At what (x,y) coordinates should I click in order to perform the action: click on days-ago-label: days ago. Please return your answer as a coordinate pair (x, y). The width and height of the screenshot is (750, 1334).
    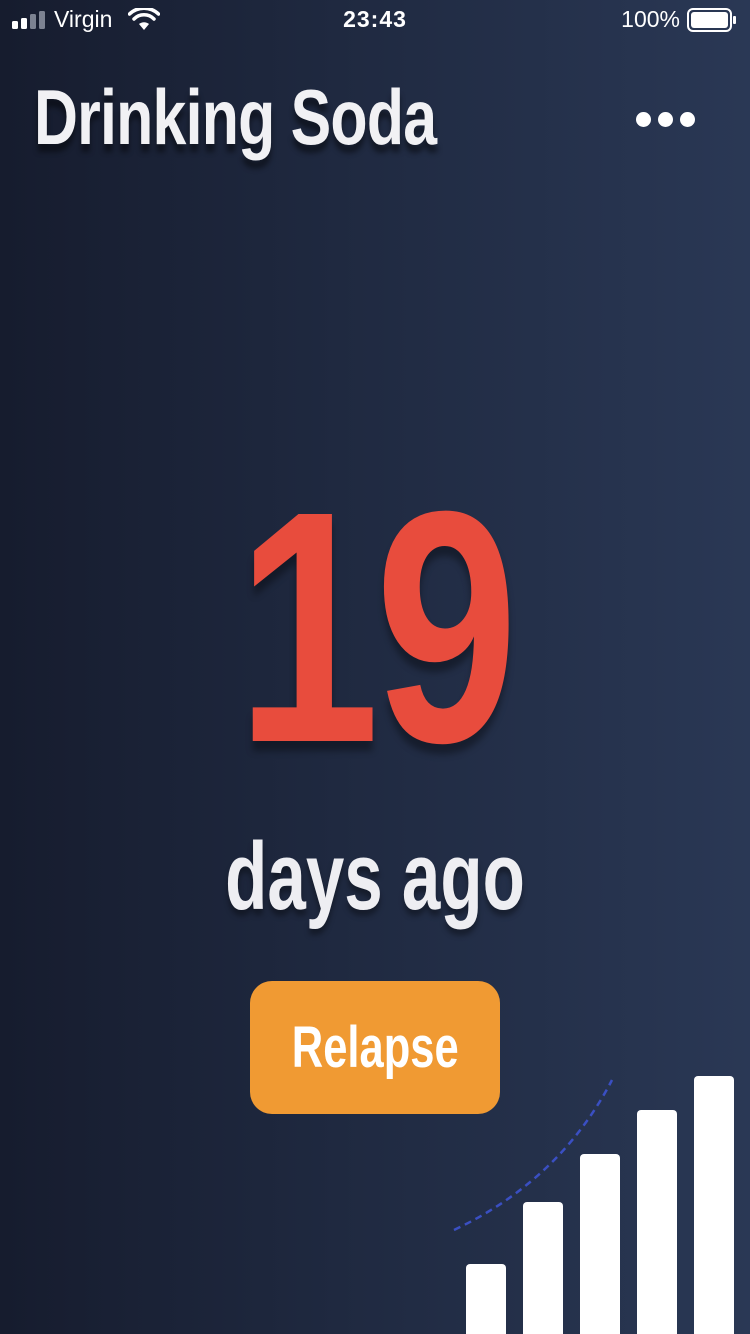
    Looking at the image, I should click on (375, 876).